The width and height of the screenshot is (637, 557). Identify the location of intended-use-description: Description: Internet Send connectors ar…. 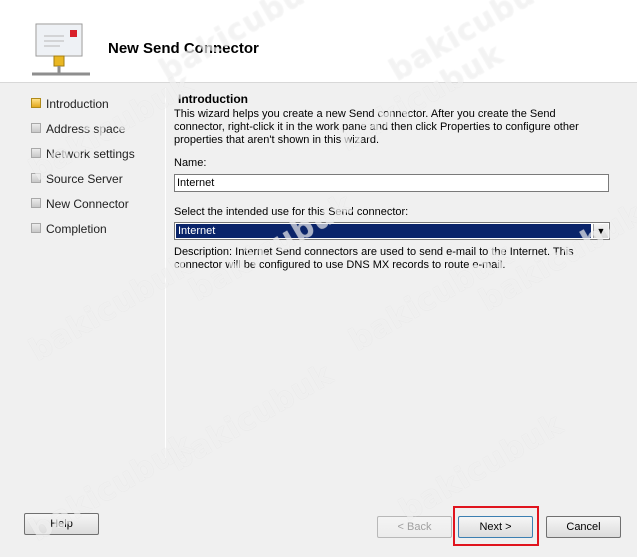
(374, 258).